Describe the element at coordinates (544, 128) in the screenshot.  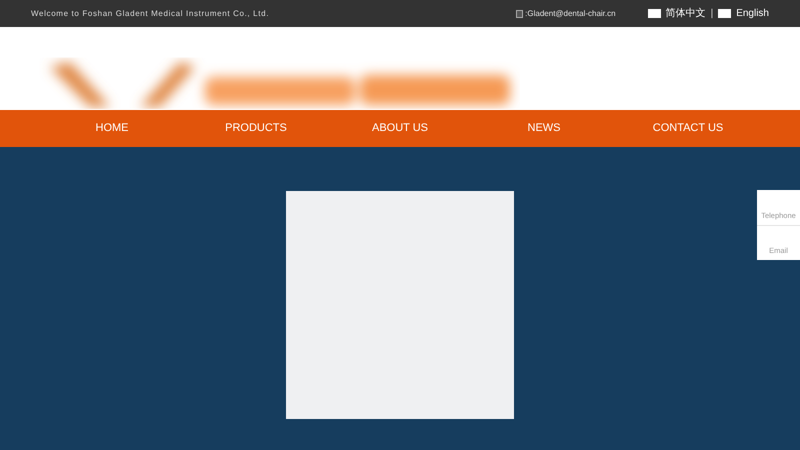
I see `nav-link: NEWS` at that location.